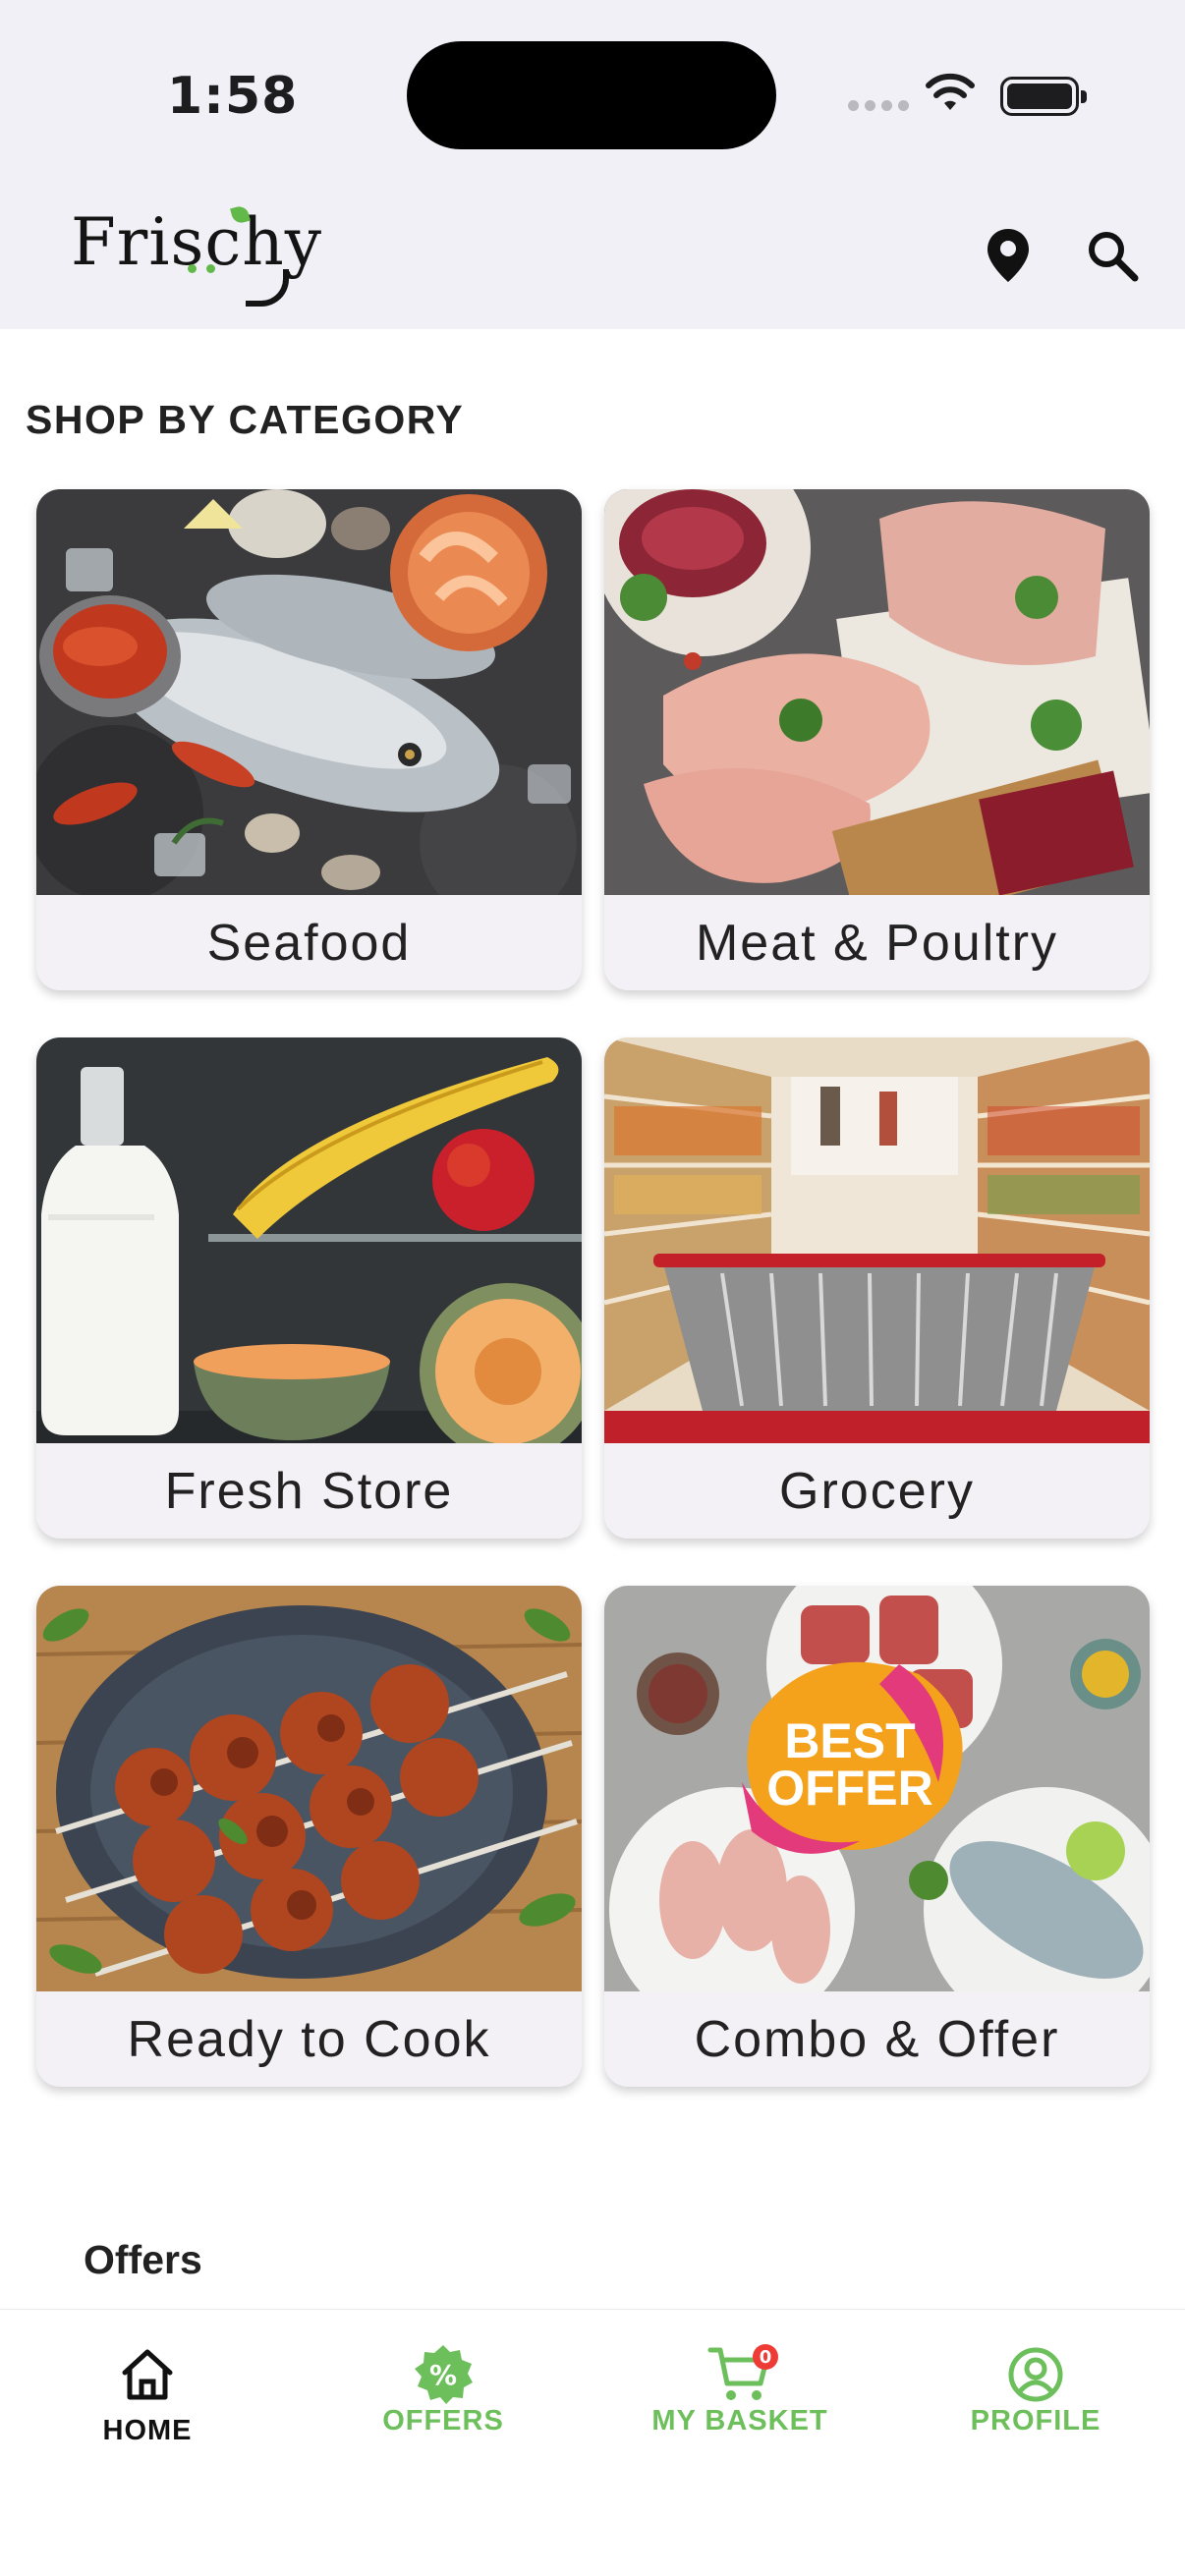  I want to click on nav-offers: % OFFERS, so click(444, 2388).